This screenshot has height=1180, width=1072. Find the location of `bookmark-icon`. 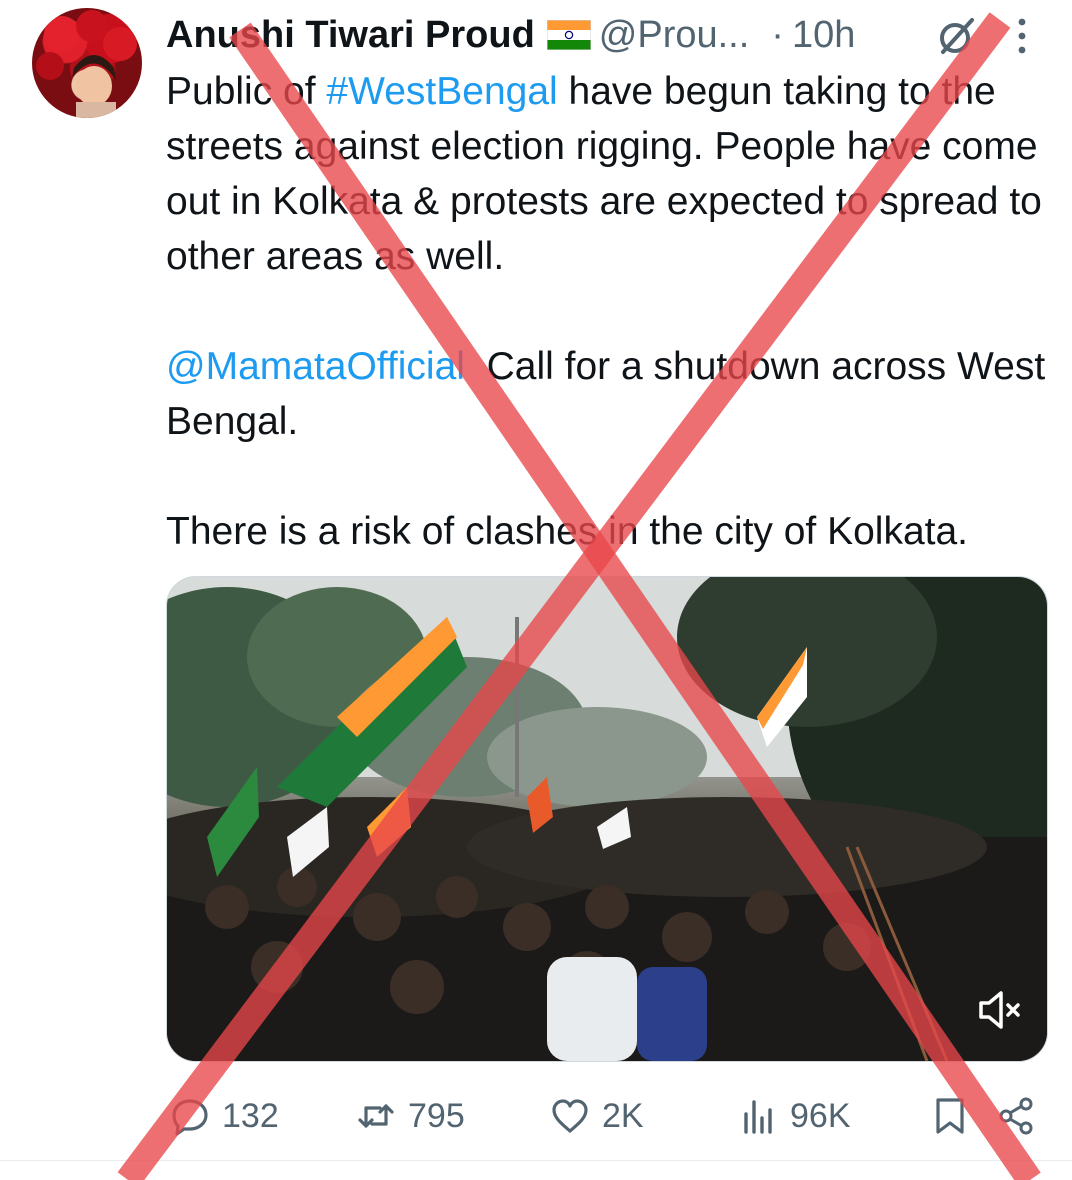

bookmark-icon is located at coordinates (950, 1116).